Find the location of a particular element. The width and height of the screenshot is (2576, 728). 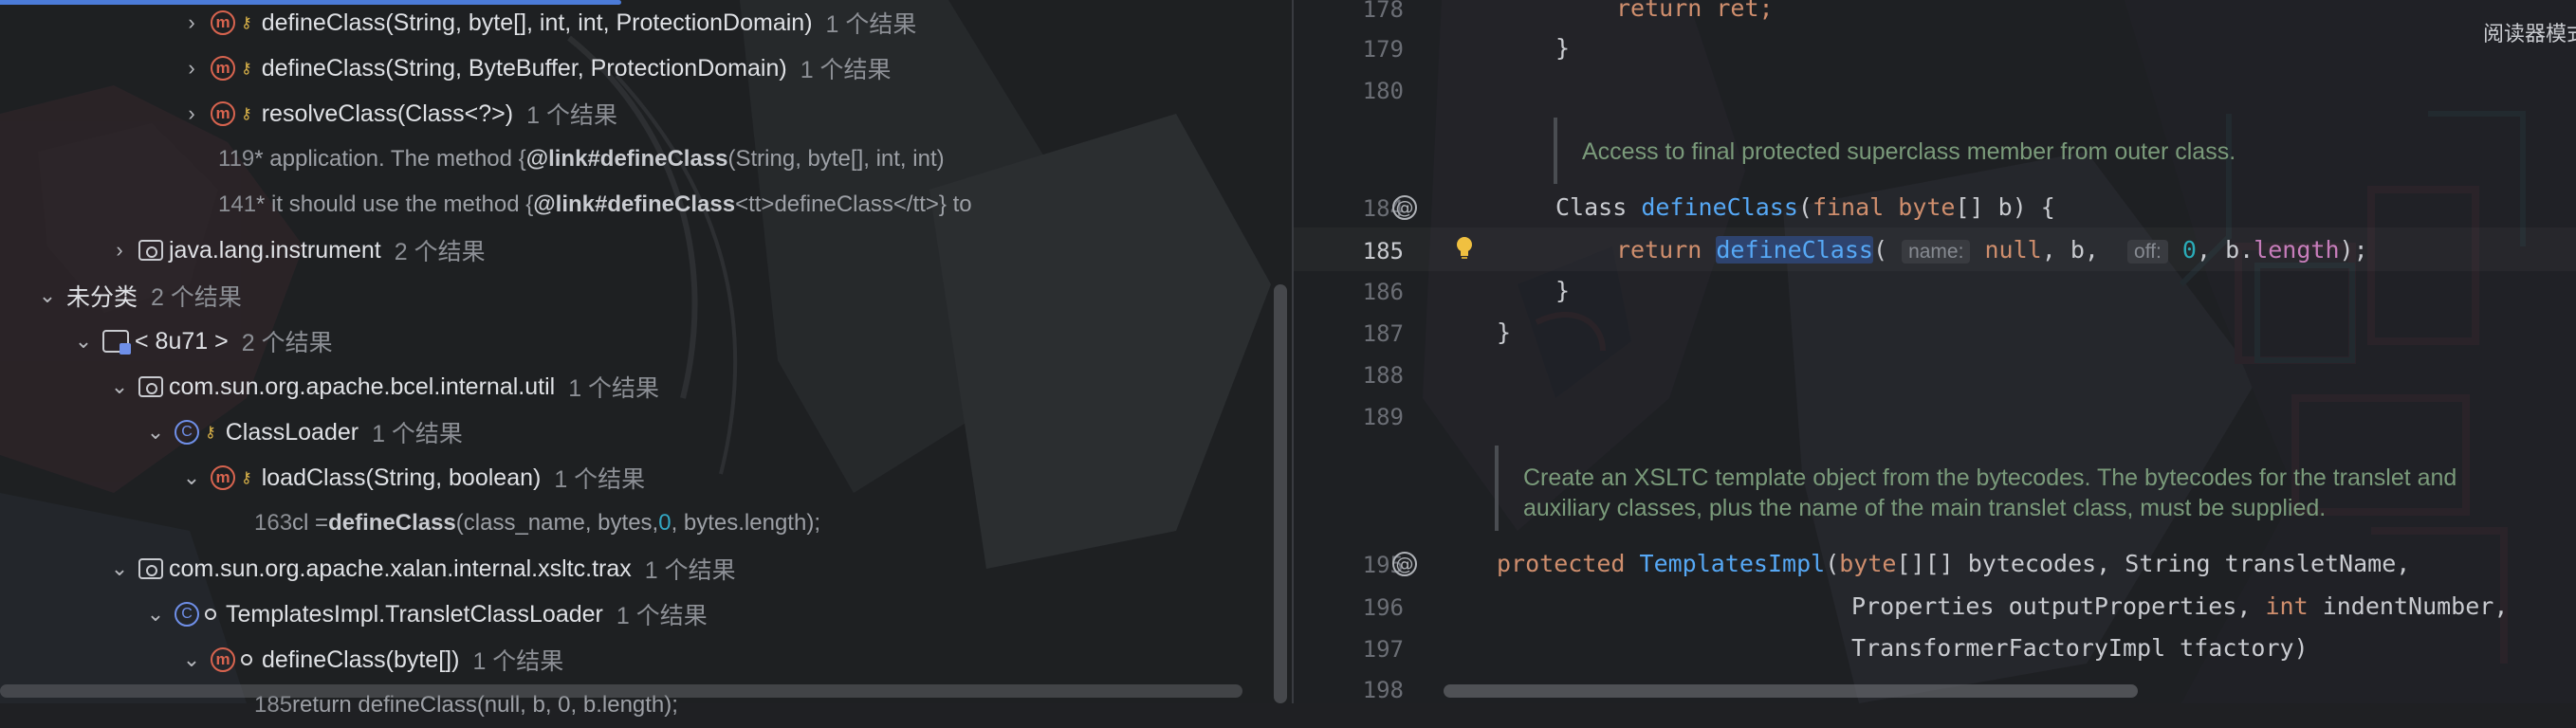

reader-mode-button: 阅读器模式 is located at coordinates (2529, 32).